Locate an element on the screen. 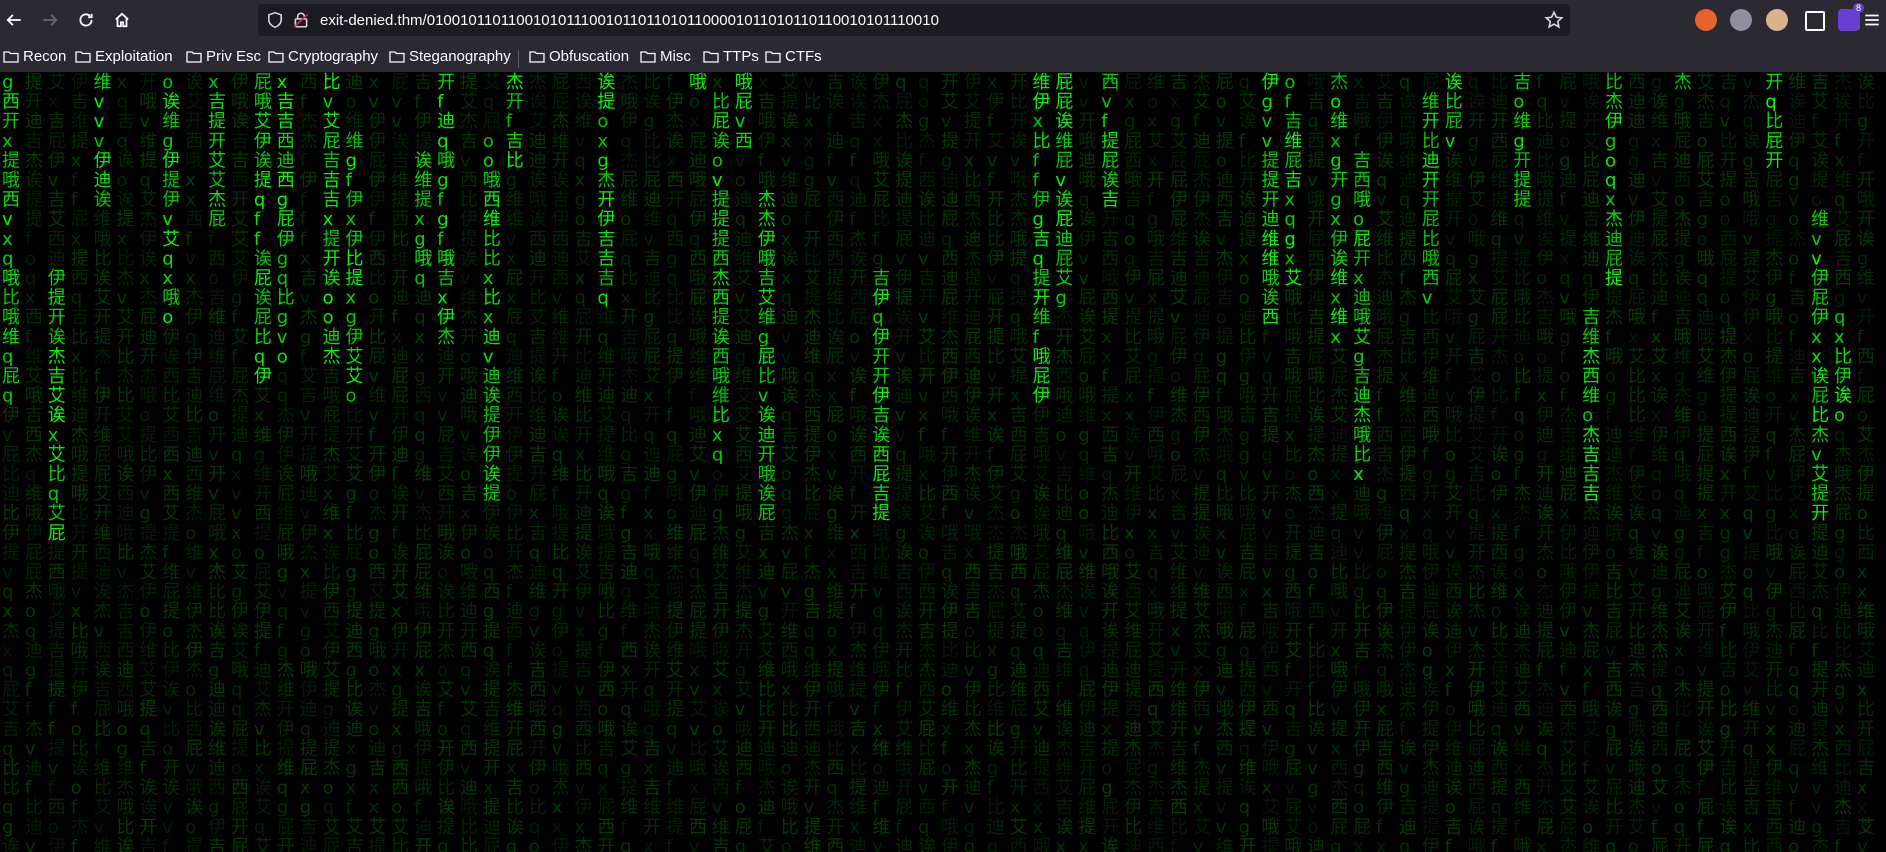 Image resolution: width=1886 pixels, height=852 pixels. extension-shield-icon: 8 is located at coordinates (1851, 17).